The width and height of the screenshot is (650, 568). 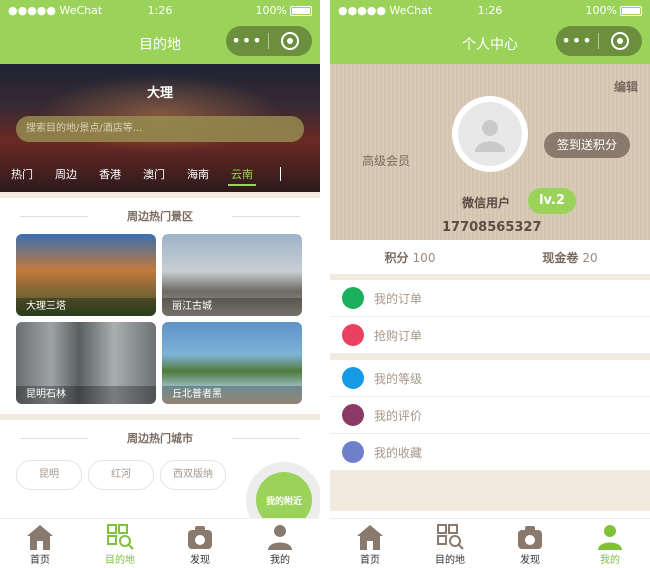 What do you see at coordinates (232, 275) in the screenshot?
I see `scenic-tile: 丽江古城` at bounding box center [232, 275].